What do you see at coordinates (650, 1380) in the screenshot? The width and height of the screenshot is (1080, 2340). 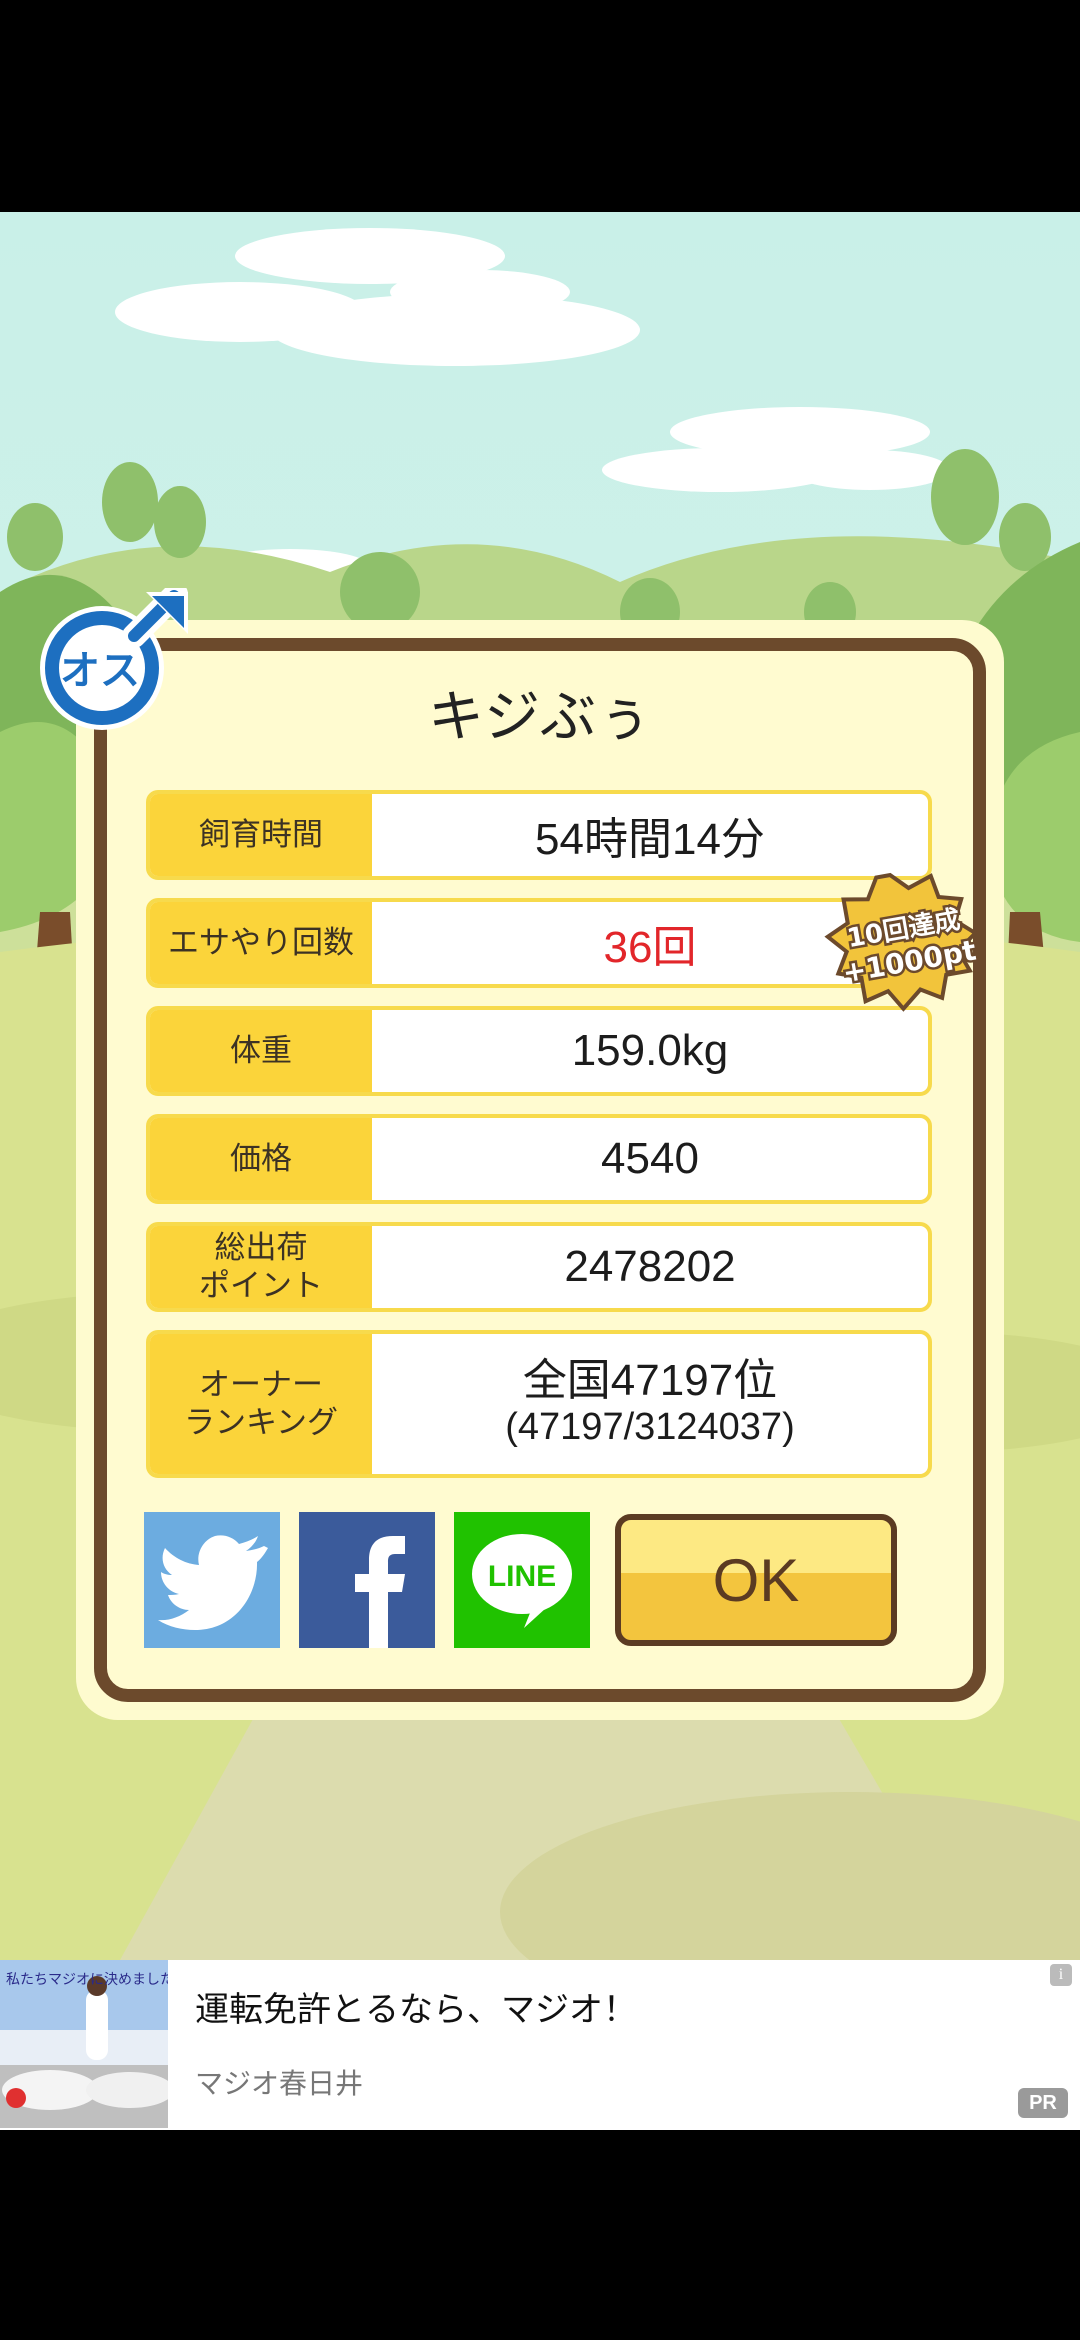 I see `ranking-position: 全国47197位` at bounding box center [650, 1380].